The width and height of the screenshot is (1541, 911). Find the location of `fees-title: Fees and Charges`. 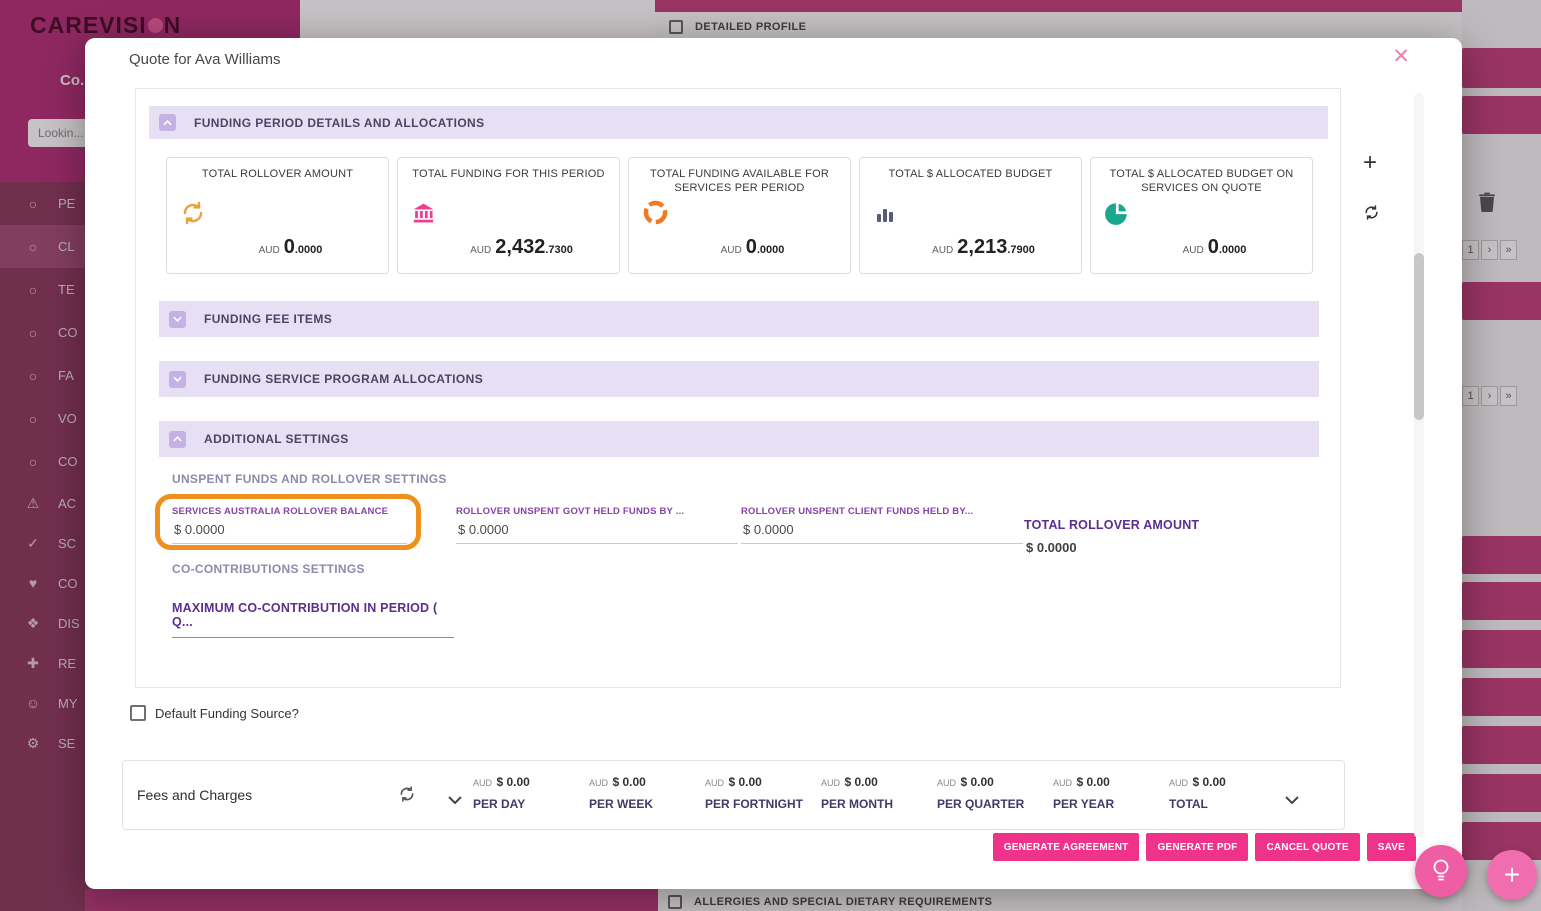

fees-title: Fees and Charges is located at coordinates (195, 795).